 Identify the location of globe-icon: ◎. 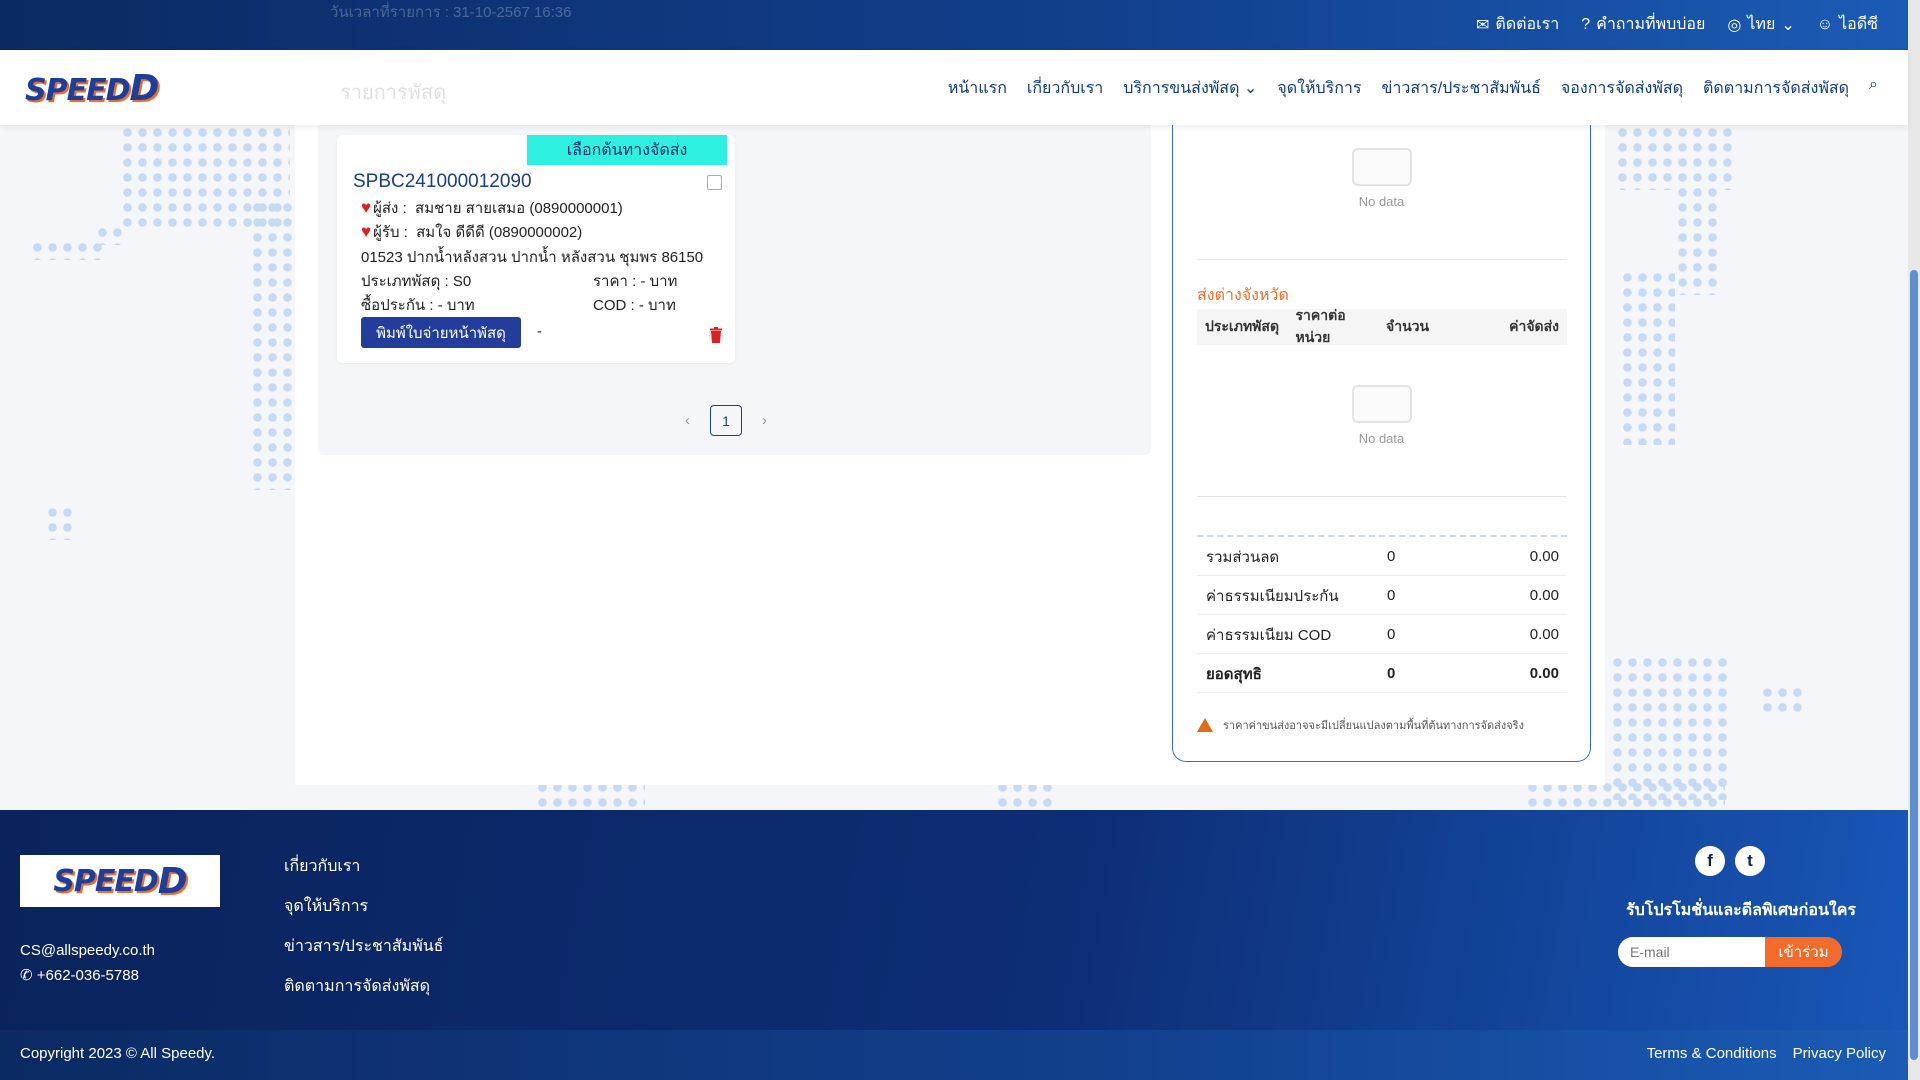
(1734, 25).